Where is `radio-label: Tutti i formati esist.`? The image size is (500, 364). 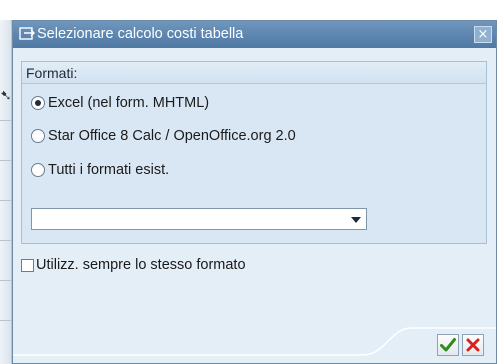 radio-label: Tutti i formati esist. is located at coordinates (109, 170).